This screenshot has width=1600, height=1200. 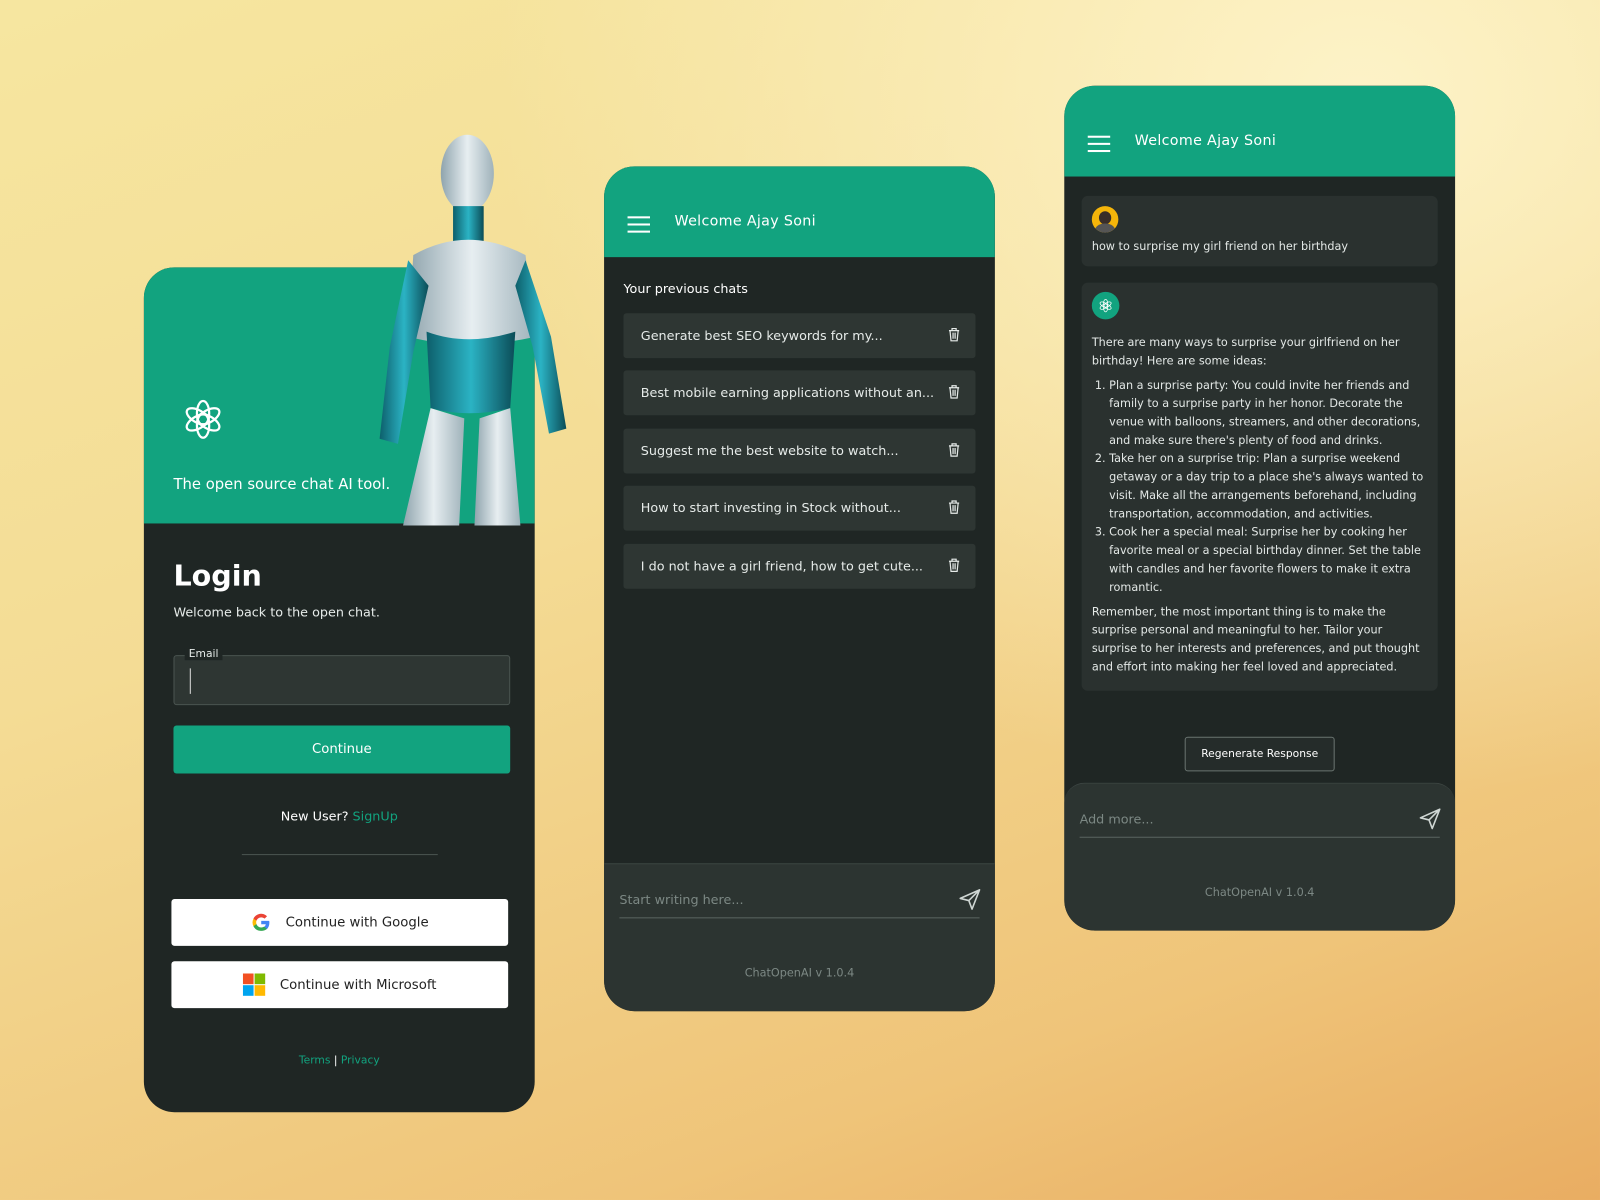 What do you see at coordinates (276, 612) in the screenshot?
I see `login-subtitle: Welcome back to the open chat.` at bounding box center [276, 612].